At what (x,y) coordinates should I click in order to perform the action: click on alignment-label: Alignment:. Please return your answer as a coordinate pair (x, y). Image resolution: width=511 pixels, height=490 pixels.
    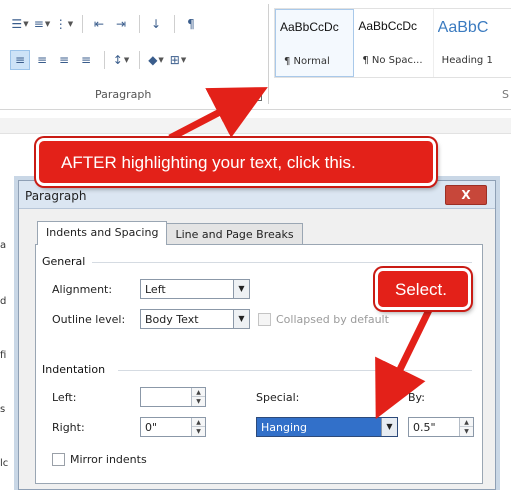
    Looking at the image, I should click on (82, 289).